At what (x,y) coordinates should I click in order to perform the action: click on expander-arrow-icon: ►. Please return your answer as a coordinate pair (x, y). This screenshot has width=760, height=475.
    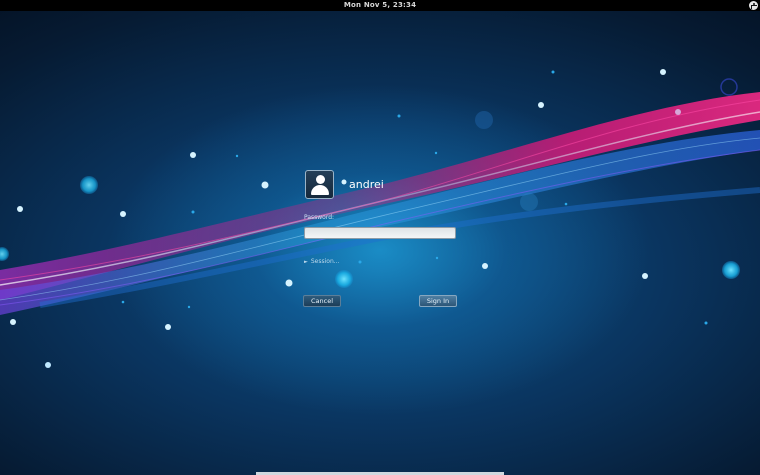
    Looking at the image, I should click on (306, 262).